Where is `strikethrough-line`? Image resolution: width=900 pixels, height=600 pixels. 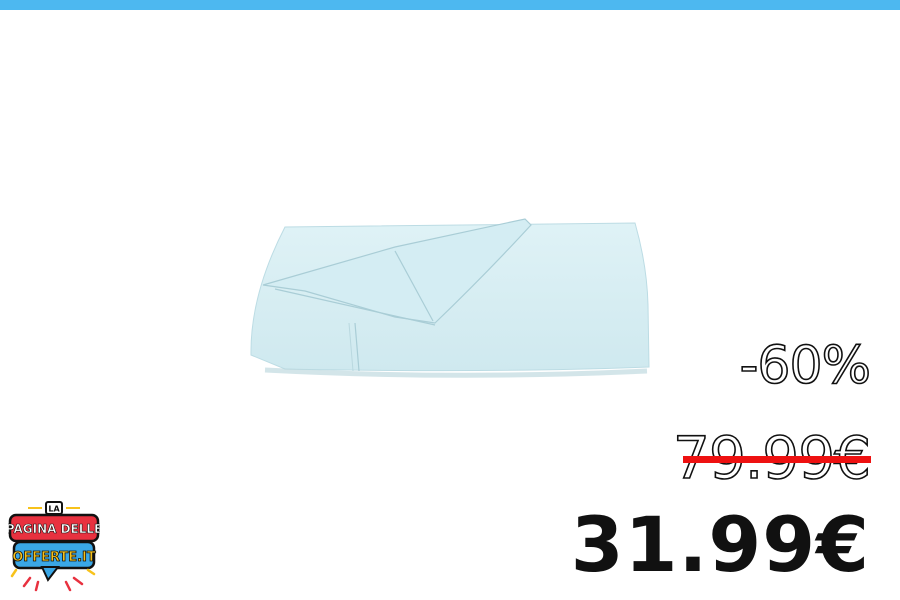
strikethrough-line is located at coordinates (777, 459).